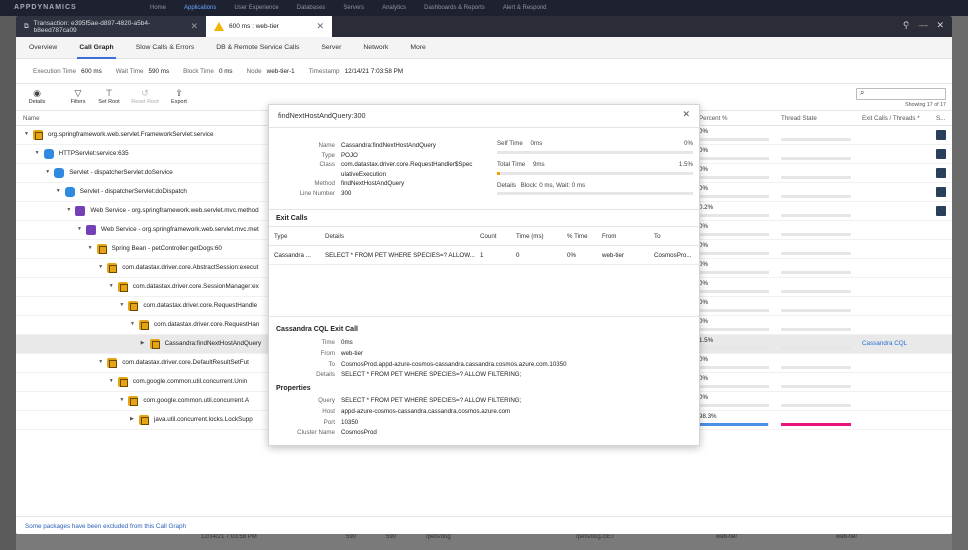  Describe the element at coordinates (350, 422) in the screenshot. I see `property-value-text: 10350` at that location.